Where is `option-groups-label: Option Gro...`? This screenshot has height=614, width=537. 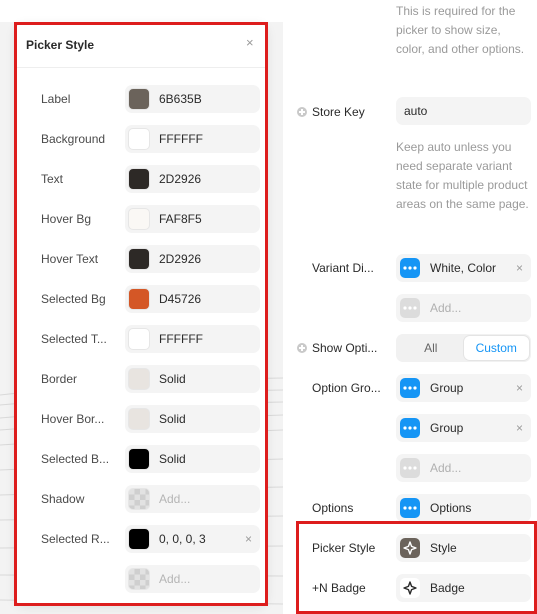
option-groups-label: Option Gro... is located at coordinates (346, 388).